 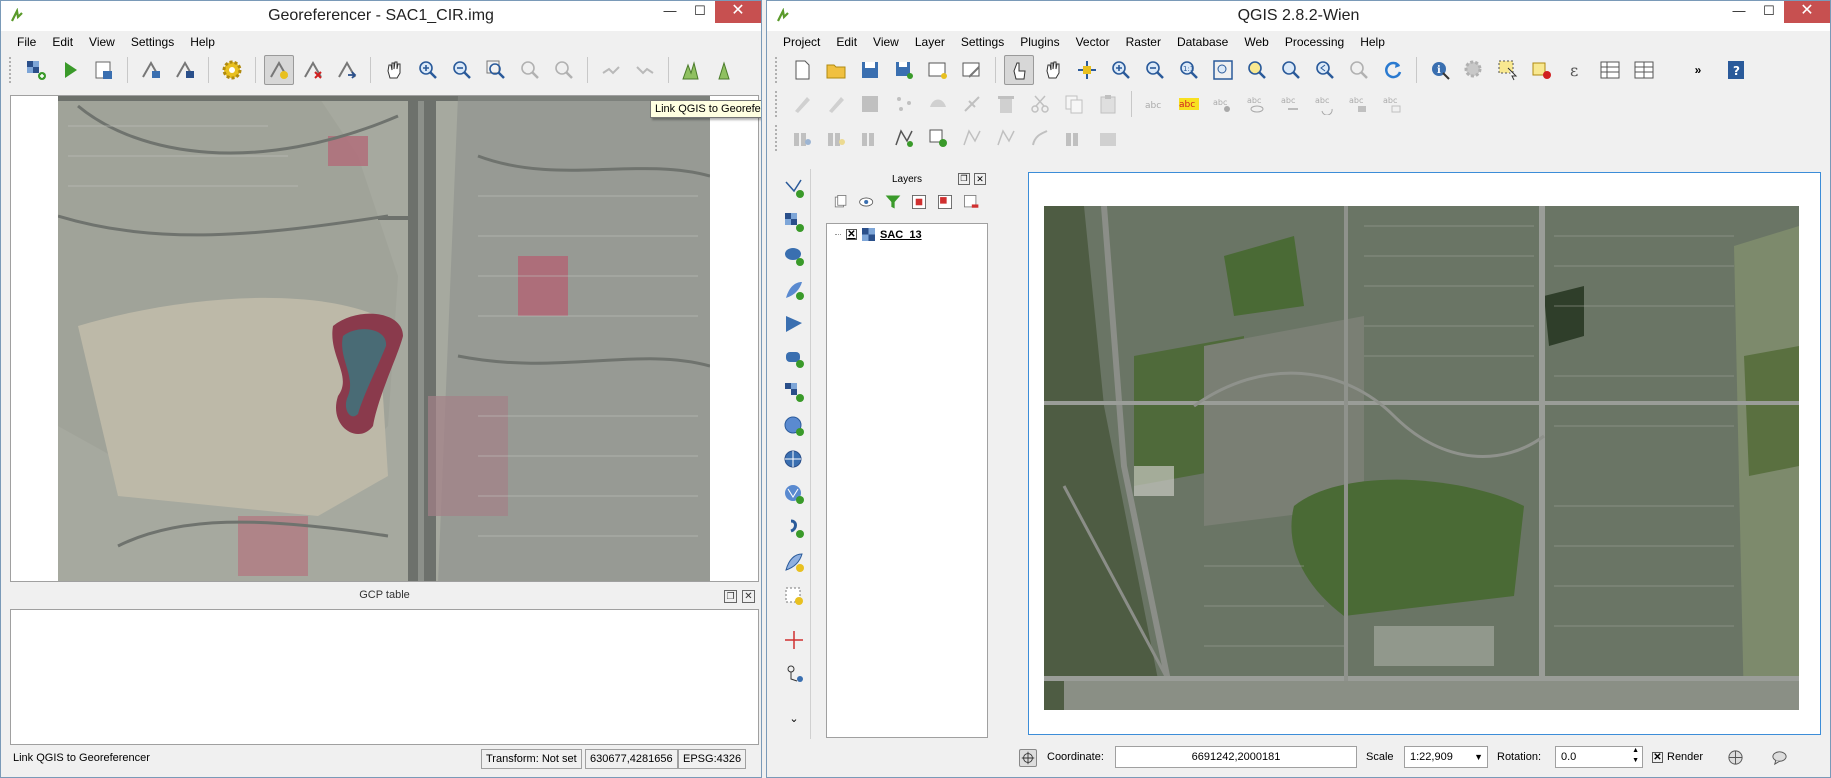 What do you see at coordinates (611, 70) in the screenshot?
I see `link-georeferencer-to-qgis-button` at bounding box center [611, 70].